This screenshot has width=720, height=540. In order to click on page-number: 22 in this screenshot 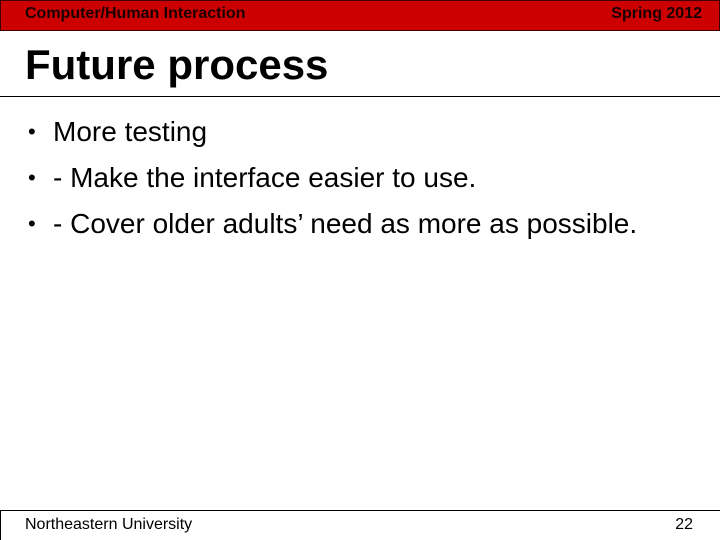, I will do `click(684, 524)`.